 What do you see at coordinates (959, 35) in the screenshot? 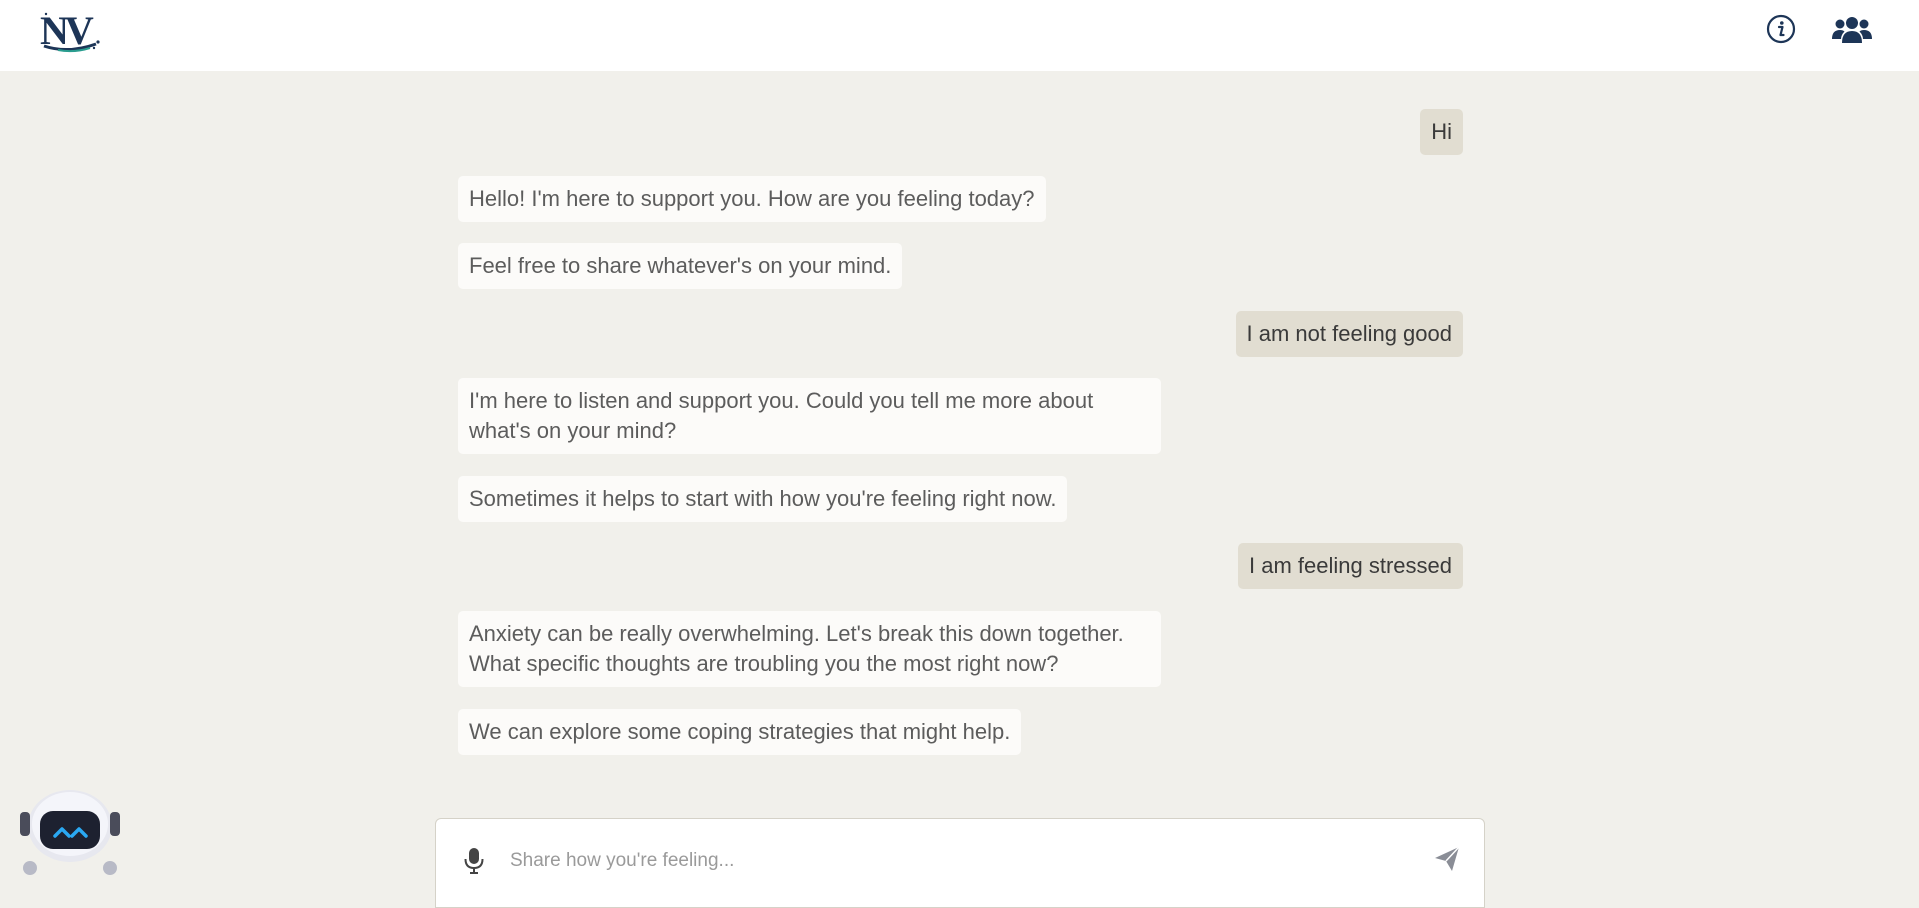
I see `top-bar: NV` at bounding box center [959, 35].